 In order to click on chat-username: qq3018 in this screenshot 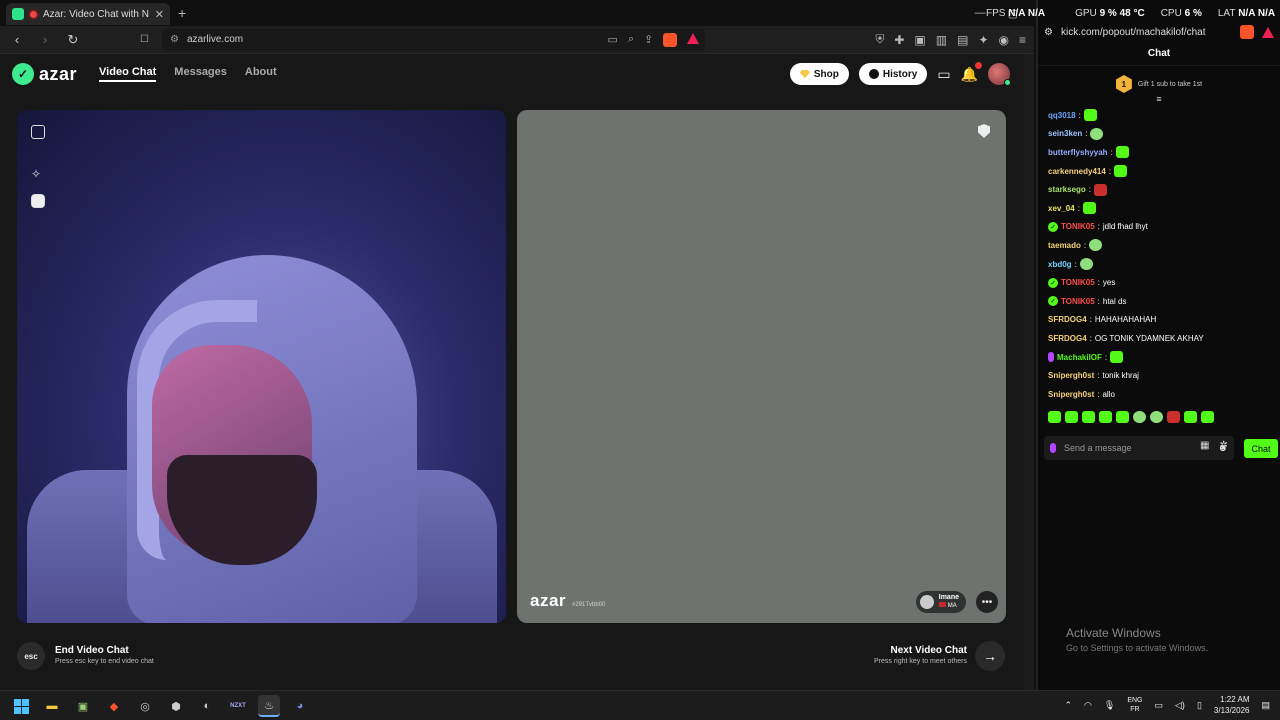, I will do `click(1062, 115)`.